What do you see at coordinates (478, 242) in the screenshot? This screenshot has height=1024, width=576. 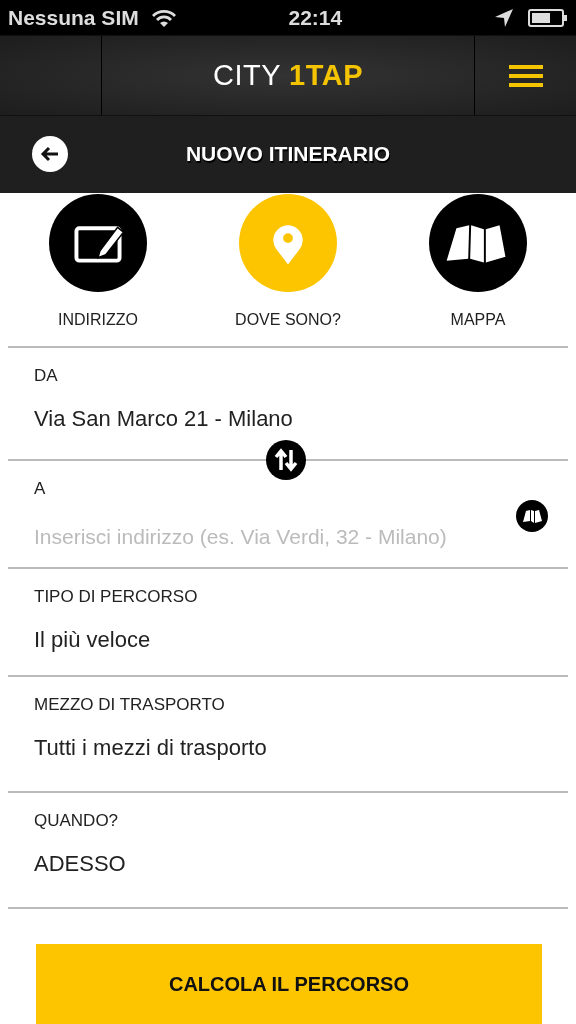 I see `map-button` at bounding box center [478, 242].